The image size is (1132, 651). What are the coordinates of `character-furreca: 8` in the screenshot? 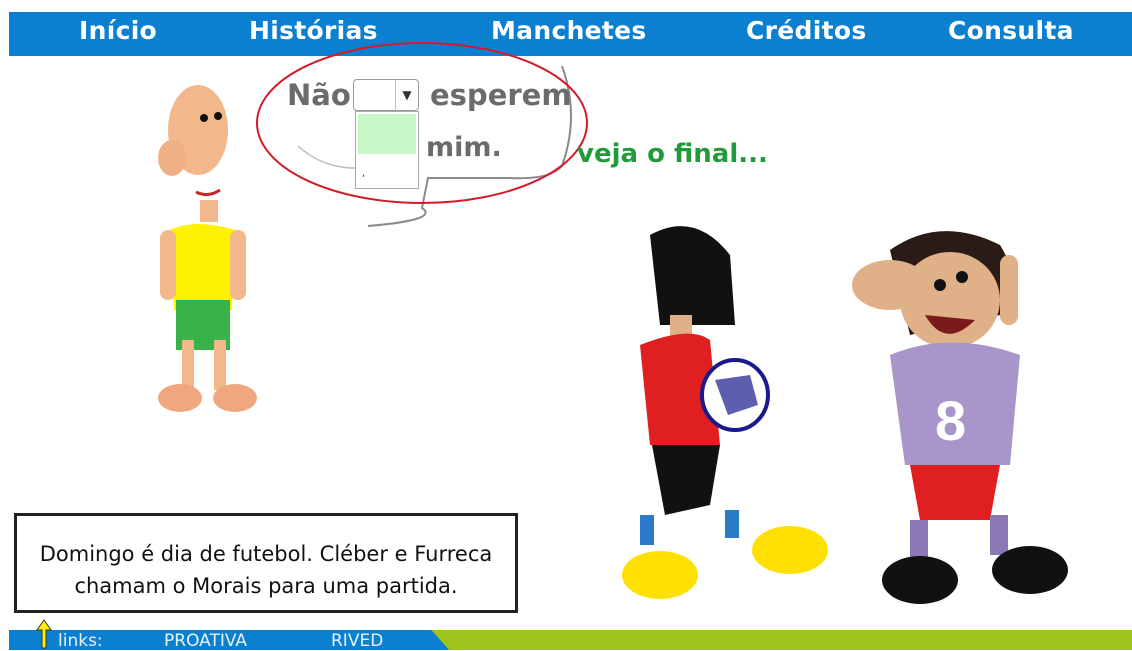 It's located at (960, 417).